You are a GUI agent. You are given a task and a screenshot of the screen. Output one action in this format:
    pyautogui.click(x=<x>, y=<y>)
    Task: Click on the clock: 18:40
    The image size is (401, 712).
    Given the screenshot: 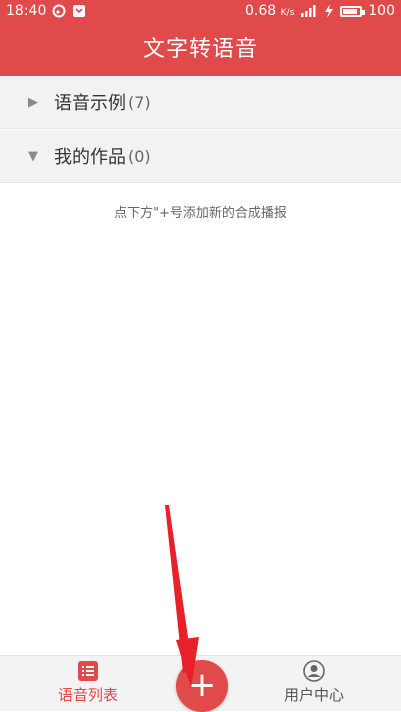 What is the action you would take?
    pyautogui.click(x=26, y=11)
    